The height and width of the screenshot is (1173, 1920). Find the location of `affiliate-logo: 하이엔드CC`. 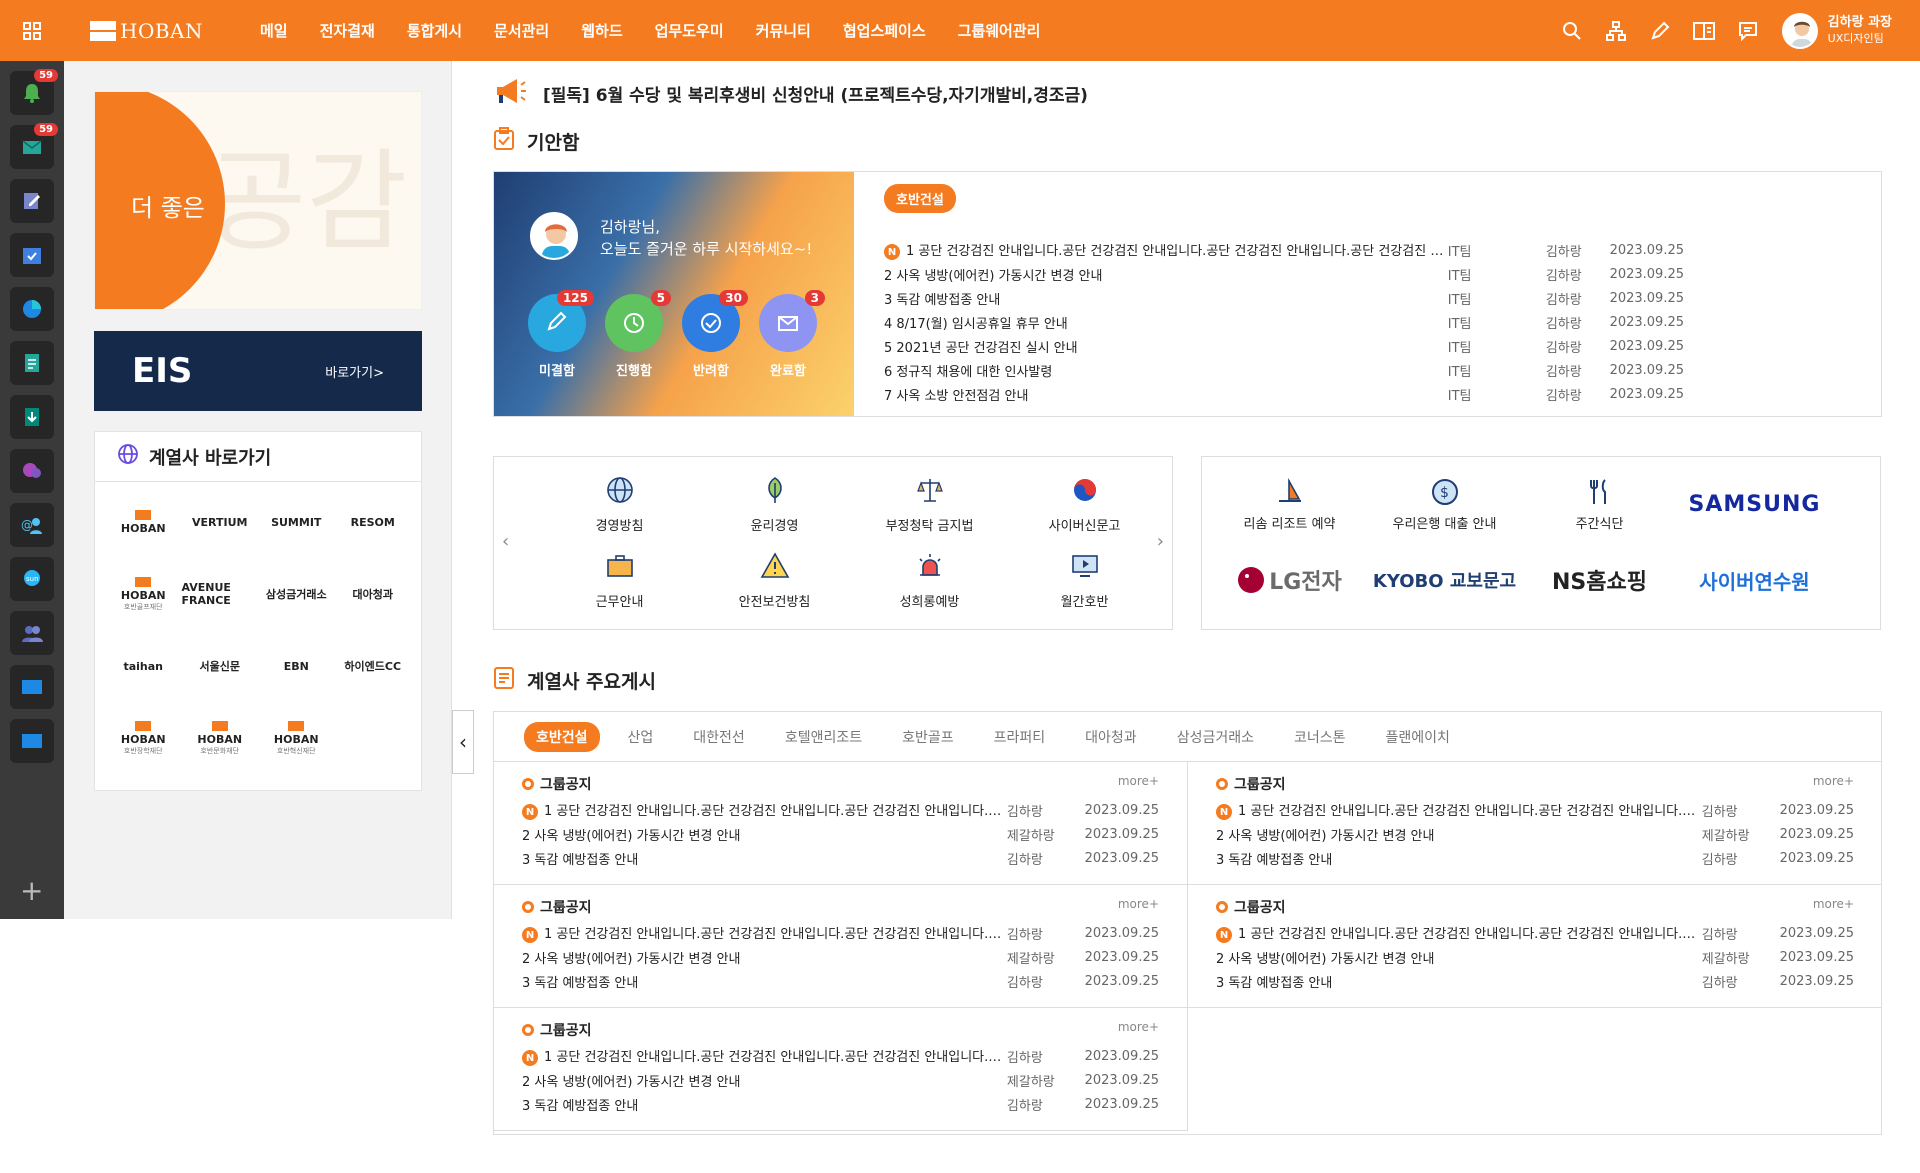

affiliate-logo: 하이엔드CC is located at coordinates (373, 666).